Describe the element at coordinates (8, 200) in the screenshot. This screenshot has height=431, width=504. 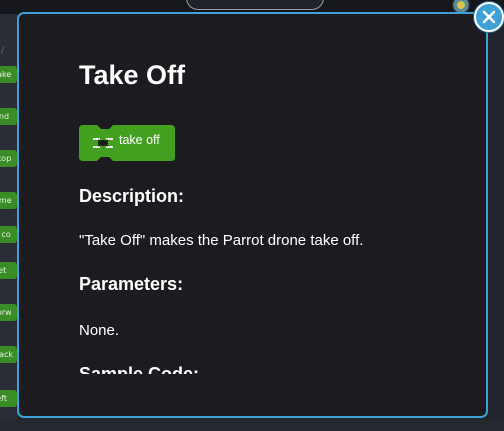
I see `palette-block-emergency: eme` at that location.